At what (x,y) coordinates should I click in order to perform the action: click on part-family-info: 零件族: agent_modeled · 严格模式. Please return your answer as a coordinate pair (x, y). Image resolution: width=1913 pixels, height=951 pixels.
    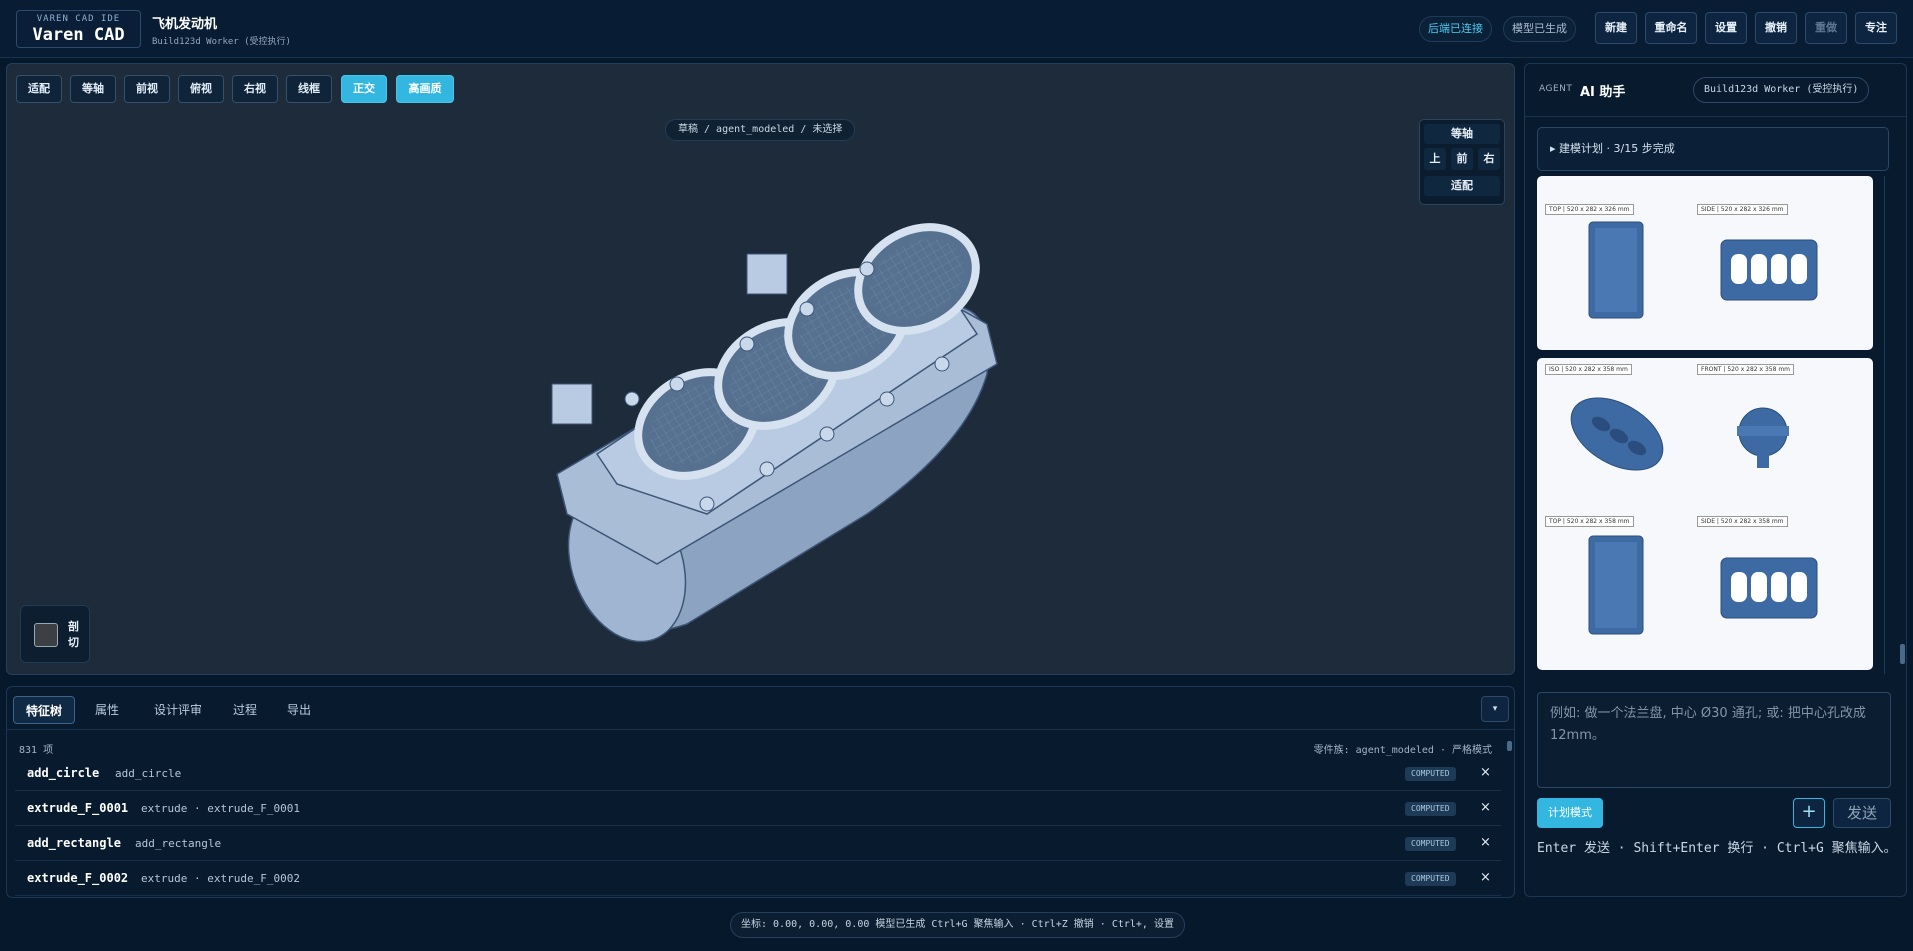
    Looking at the image, I should click on (1402, 750).